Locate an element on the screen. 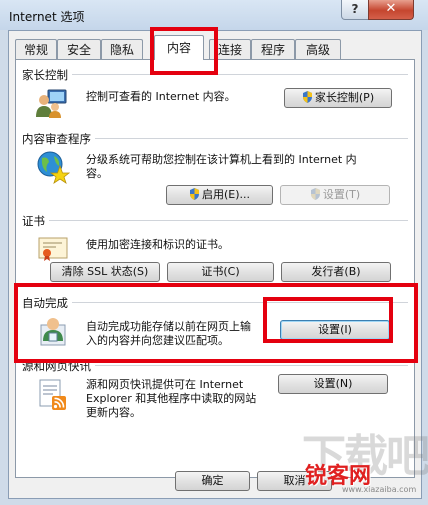  content-advisor-settings-label: 设置(T) is located at coordinates (341, 194).